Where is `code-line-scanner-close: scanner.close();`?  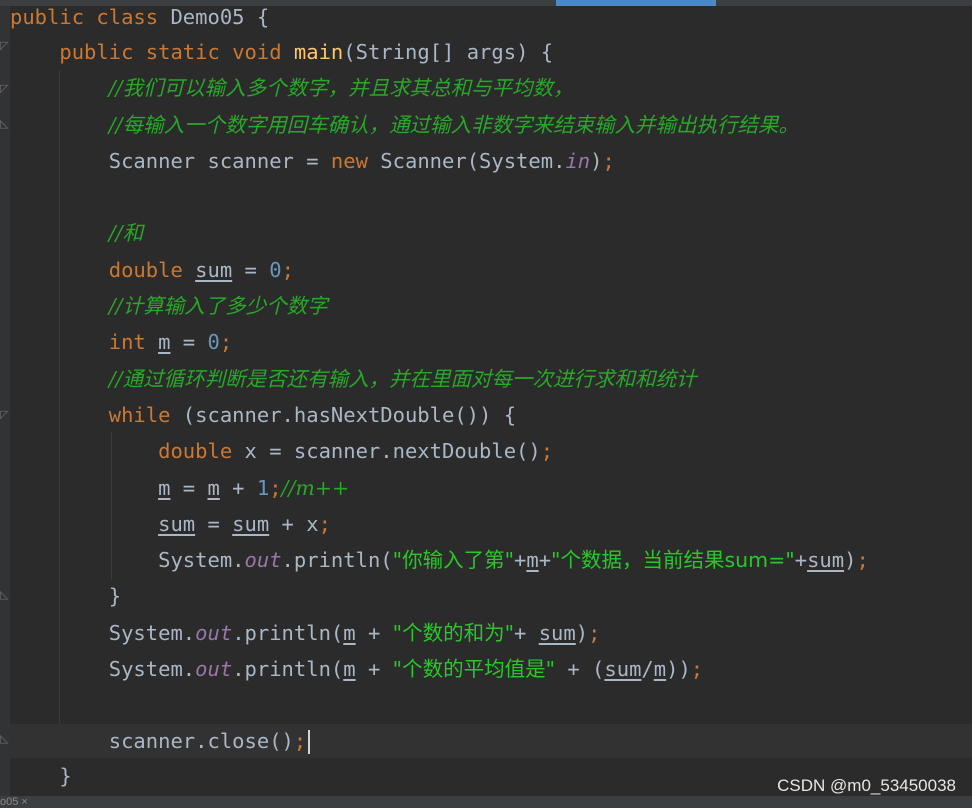 code-line-scanner-close: scanner.close(); is located at coordinates (160, 741).